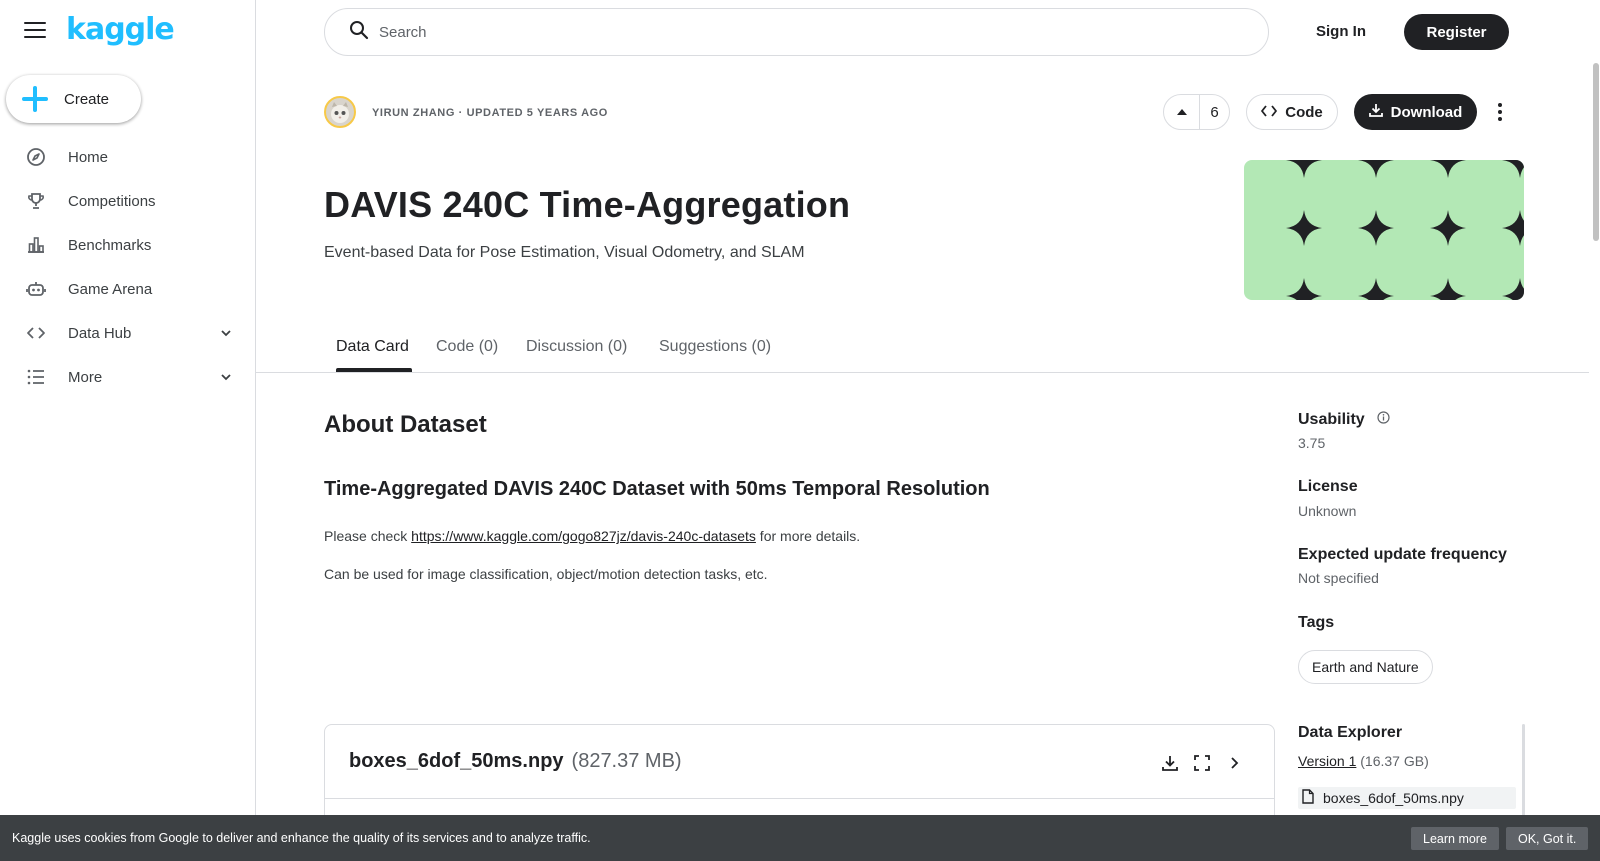  I want to click on sidebar-item-benchmarks: Benchmarks, so click(128, 245).